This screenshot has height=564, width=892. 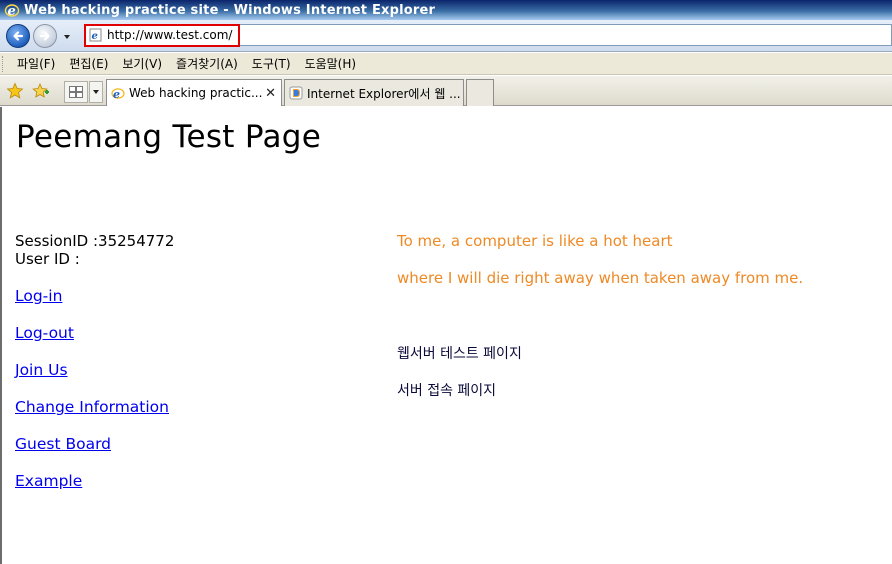 I want to click on menu-favorites: 즐겨찾기(A), so click(x=207, y=63).